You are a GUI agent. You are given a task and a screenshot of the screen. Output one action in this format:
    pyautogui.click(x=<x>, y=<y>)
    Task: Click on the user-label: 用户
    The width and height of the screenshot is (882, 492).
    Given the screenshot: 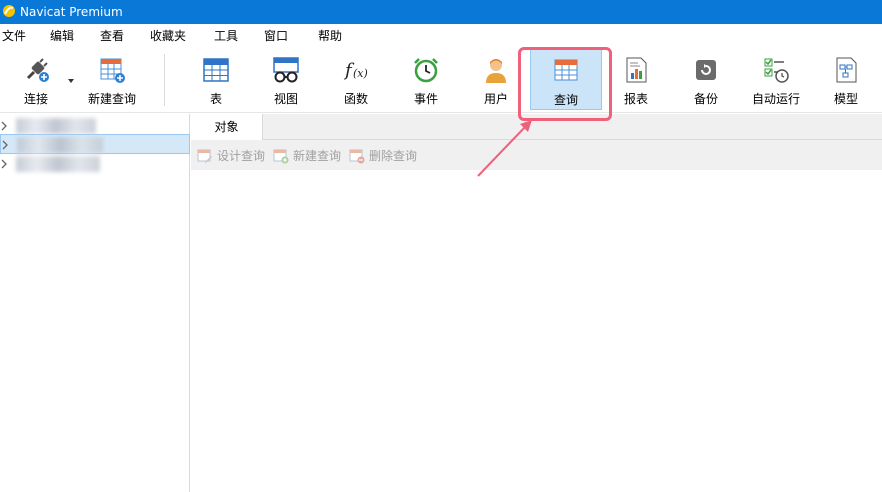 What is the action you would take?
    pyautogui.click(x=495, y=99)
    